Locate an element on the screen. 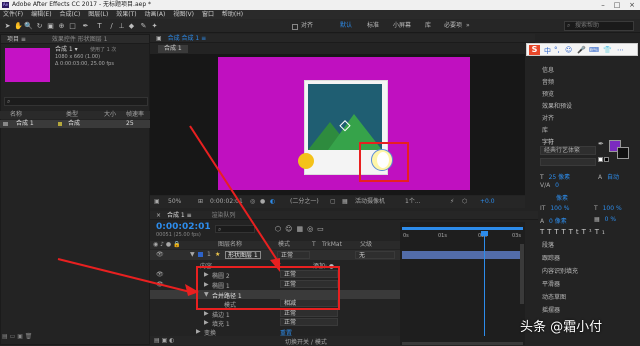  lock-icon: ▣ is located at coordinates (159, 38).